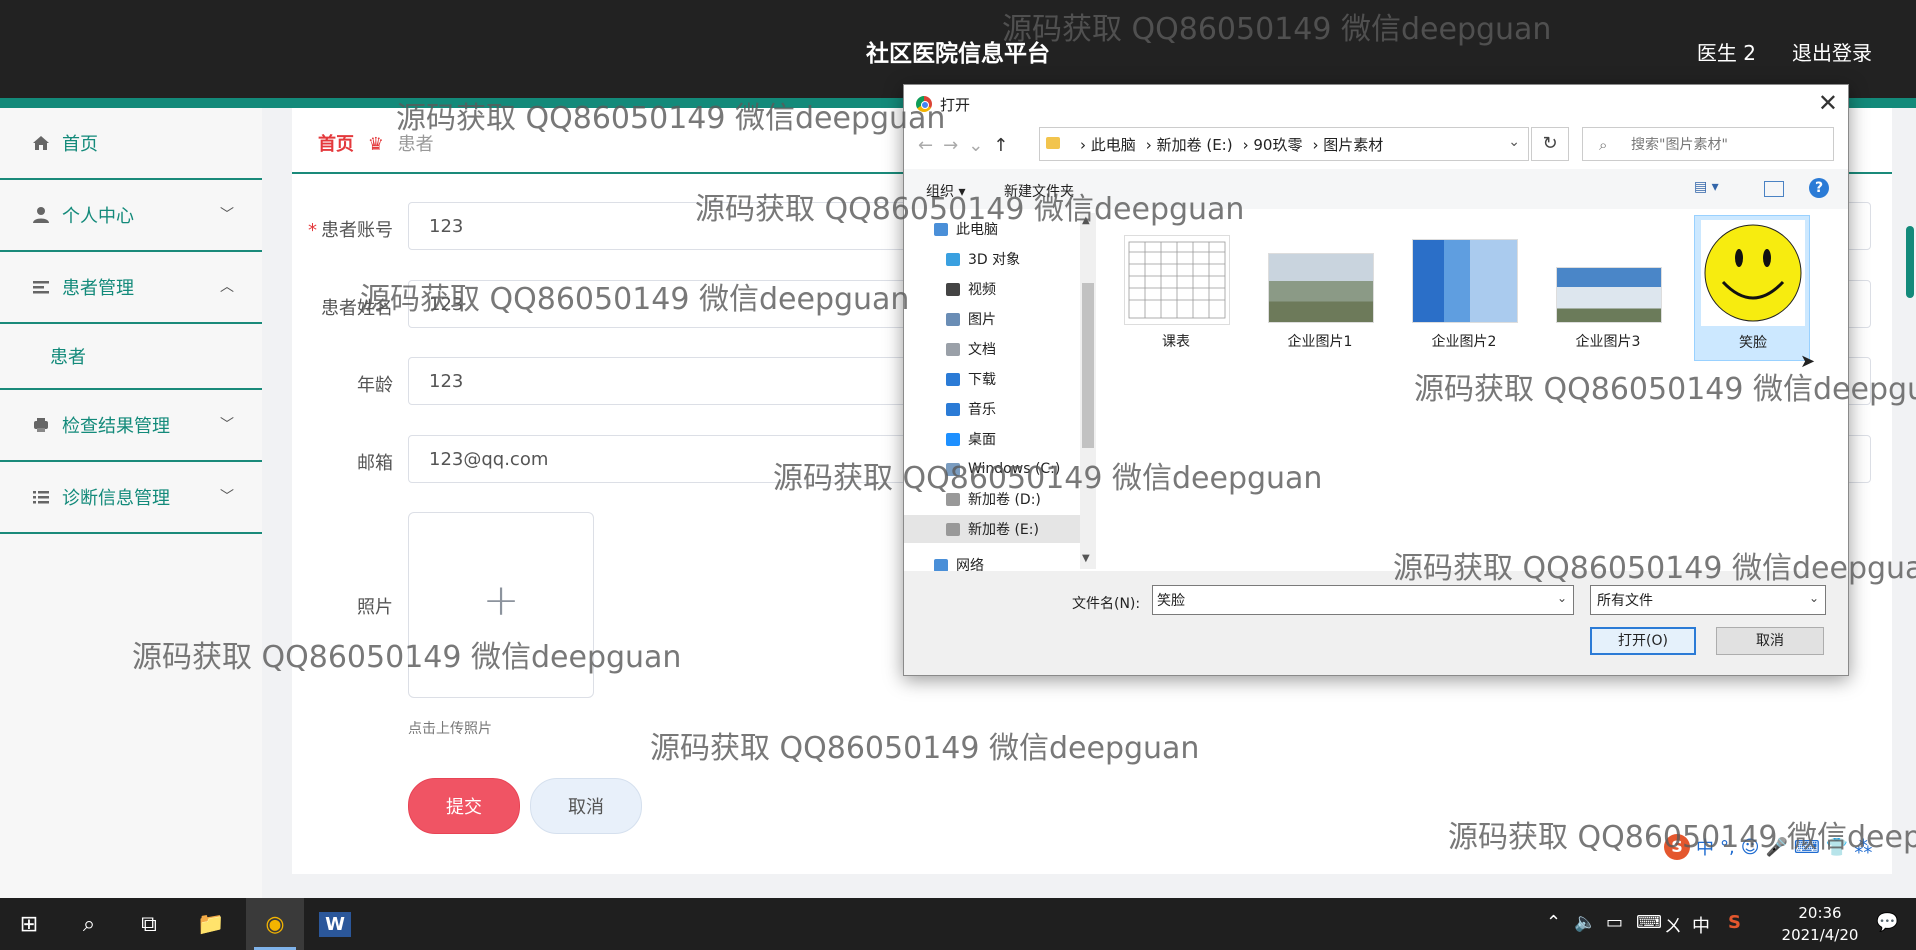 This screenshot has width=1916, height=950. Describe the element at coordinates (1106, 604) in the screenshot. I see `filename-label: 文件名(N):` at that location.